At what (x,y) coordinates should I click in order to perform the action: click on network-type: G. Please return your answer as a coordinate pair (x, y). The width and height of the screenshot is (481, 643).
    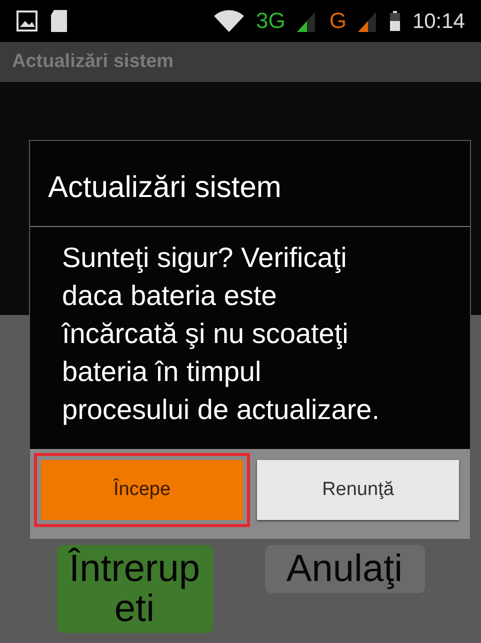
    Looking at the image, I should click on (337, 21).